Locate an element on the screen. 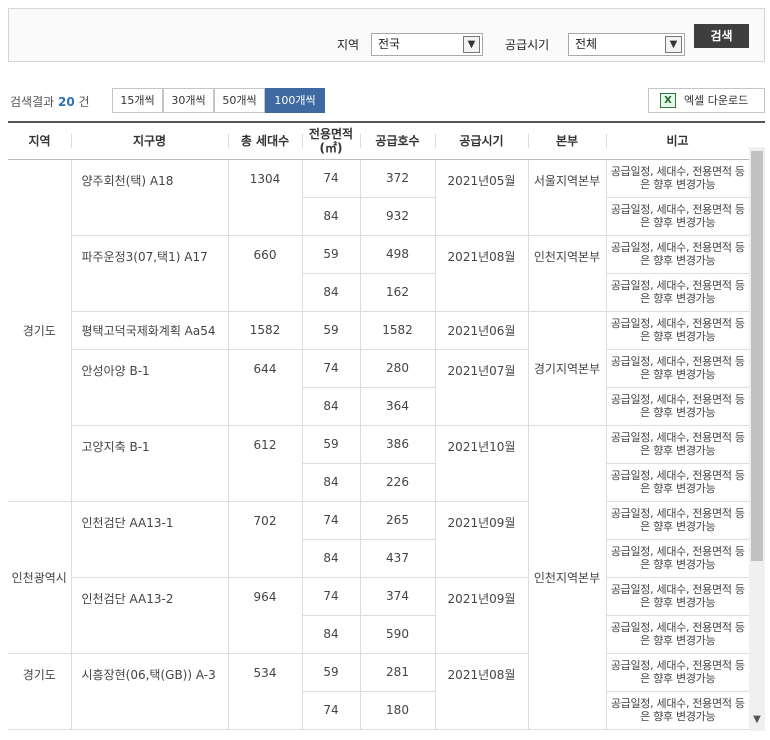 The width and height of the screenshot is (770, 740). total-cell: 660 is located at coordinates (265, 273).